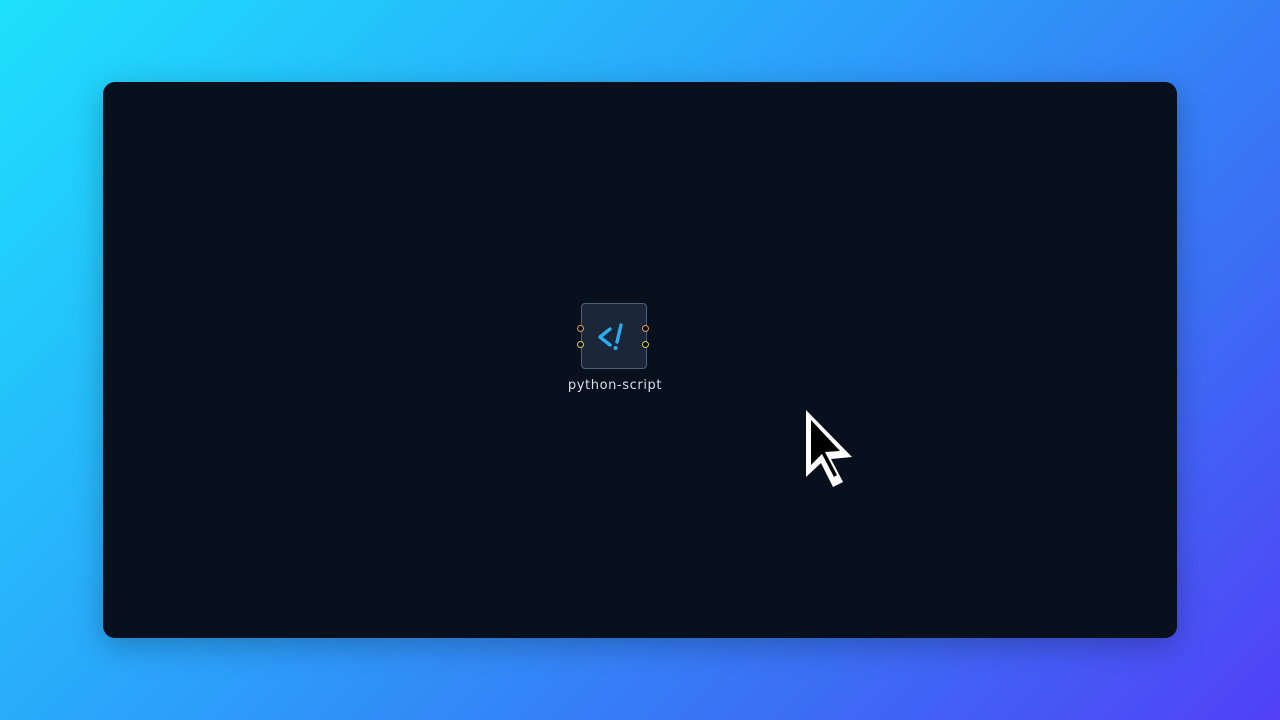 The width and height of the screenshot is (1280, 720). Describe the element at coordinates (610, 336) in the screenshot. I see `code-icon` at that location.